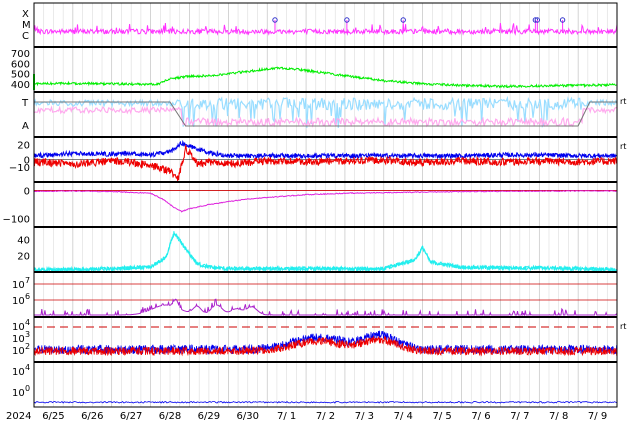 The width and height of the screenshot is (634, 424). Describe the element at coordinates (27, 388) in the screenshot. I see `electron-low-tick-exponent: 0` at that location.